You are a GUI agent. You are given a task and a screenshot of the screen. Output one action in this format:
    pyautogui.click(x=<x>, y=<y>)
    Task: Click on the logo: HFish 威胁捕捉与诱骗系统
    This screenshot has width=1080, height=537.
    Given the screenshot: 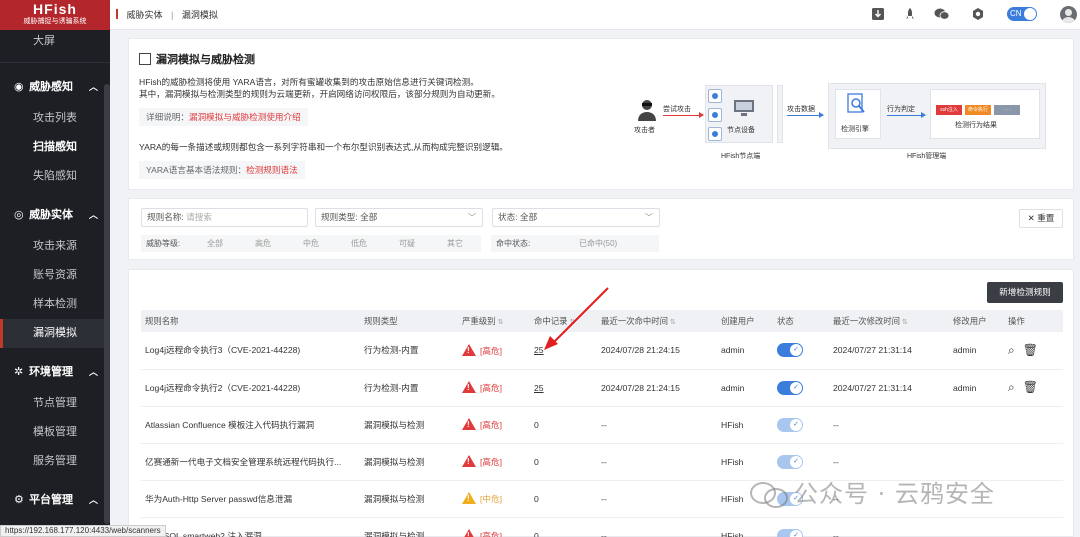 What is the action you would take?
    pyautogui.click(x=55, y=15)
    